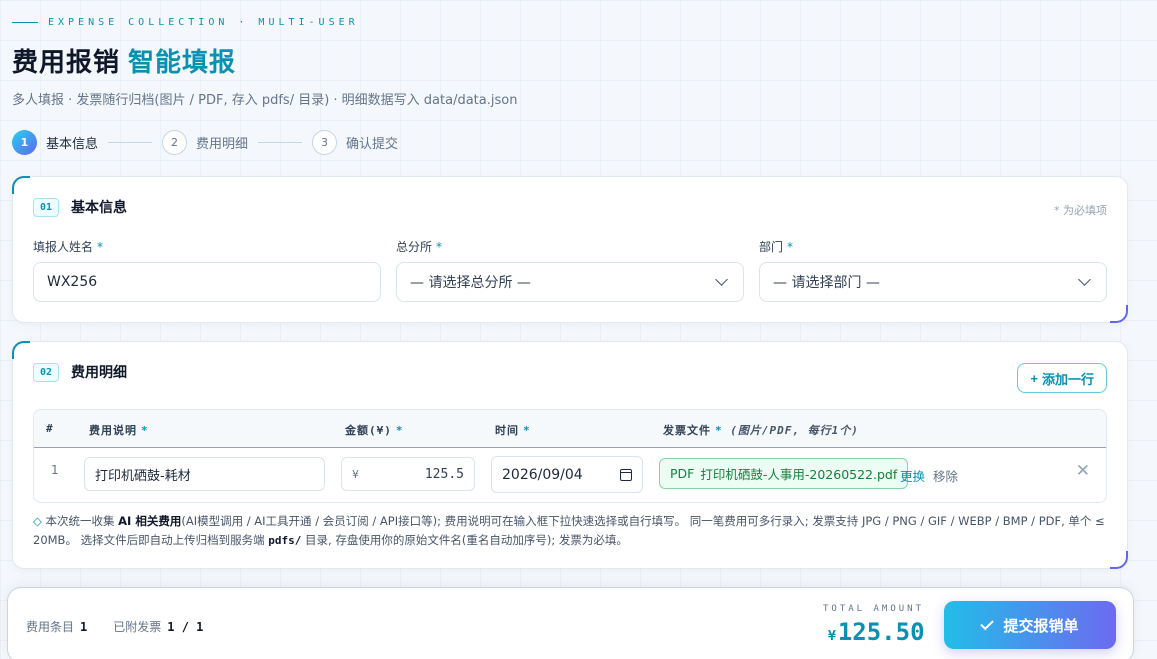  I want to click on row-index: 1, so click(55, 470).